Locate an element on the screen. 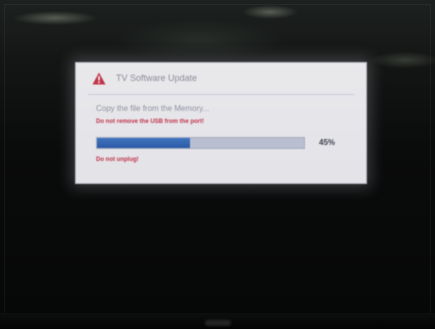 This screenshot has height=329, width=435. dialog-divider is located at coordinates (221, 94).